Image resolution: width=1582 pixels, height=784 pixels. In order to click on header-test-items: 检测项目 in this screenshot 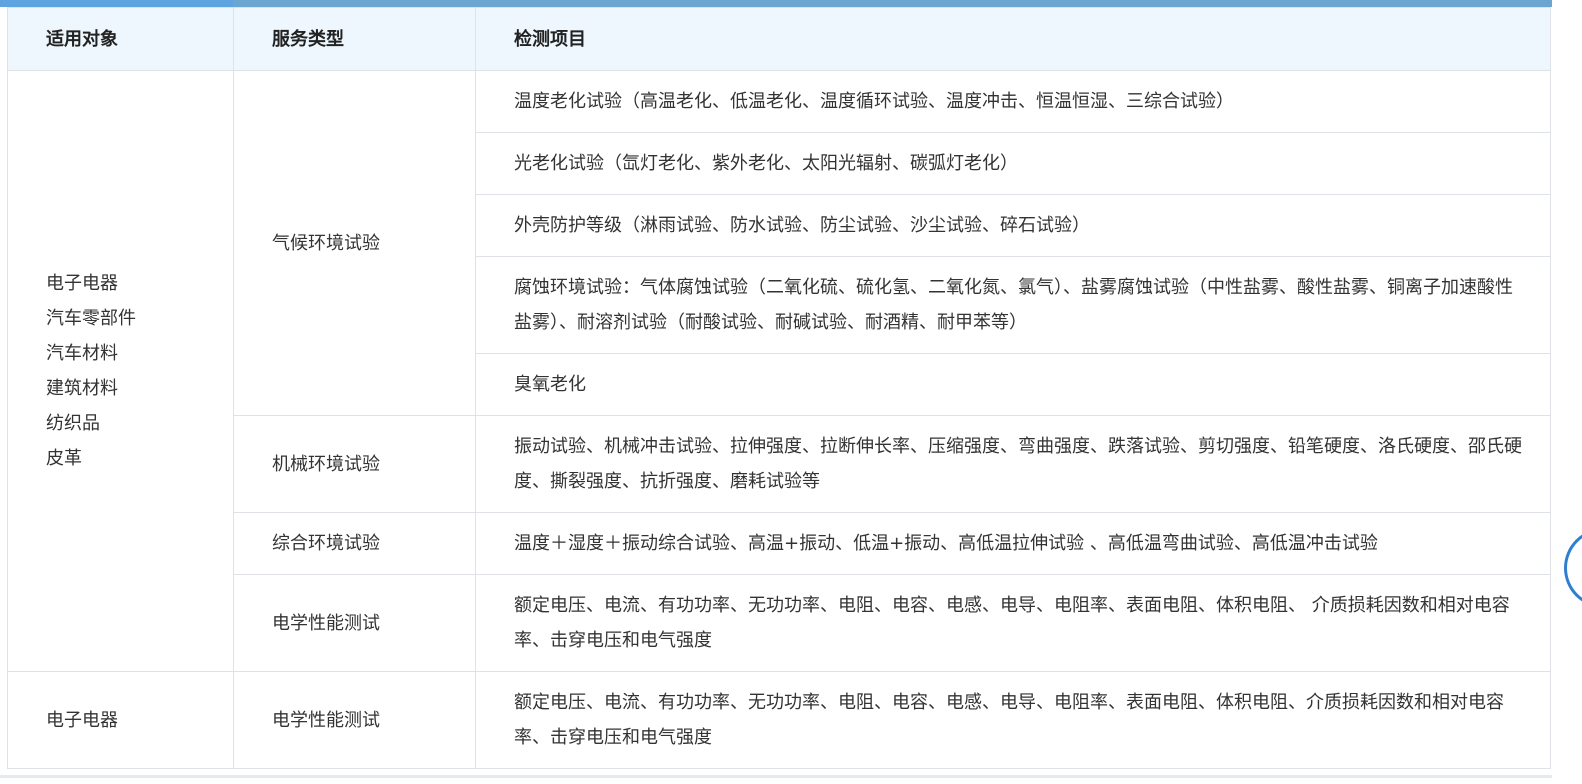, I will do `click(1013, 39)`.